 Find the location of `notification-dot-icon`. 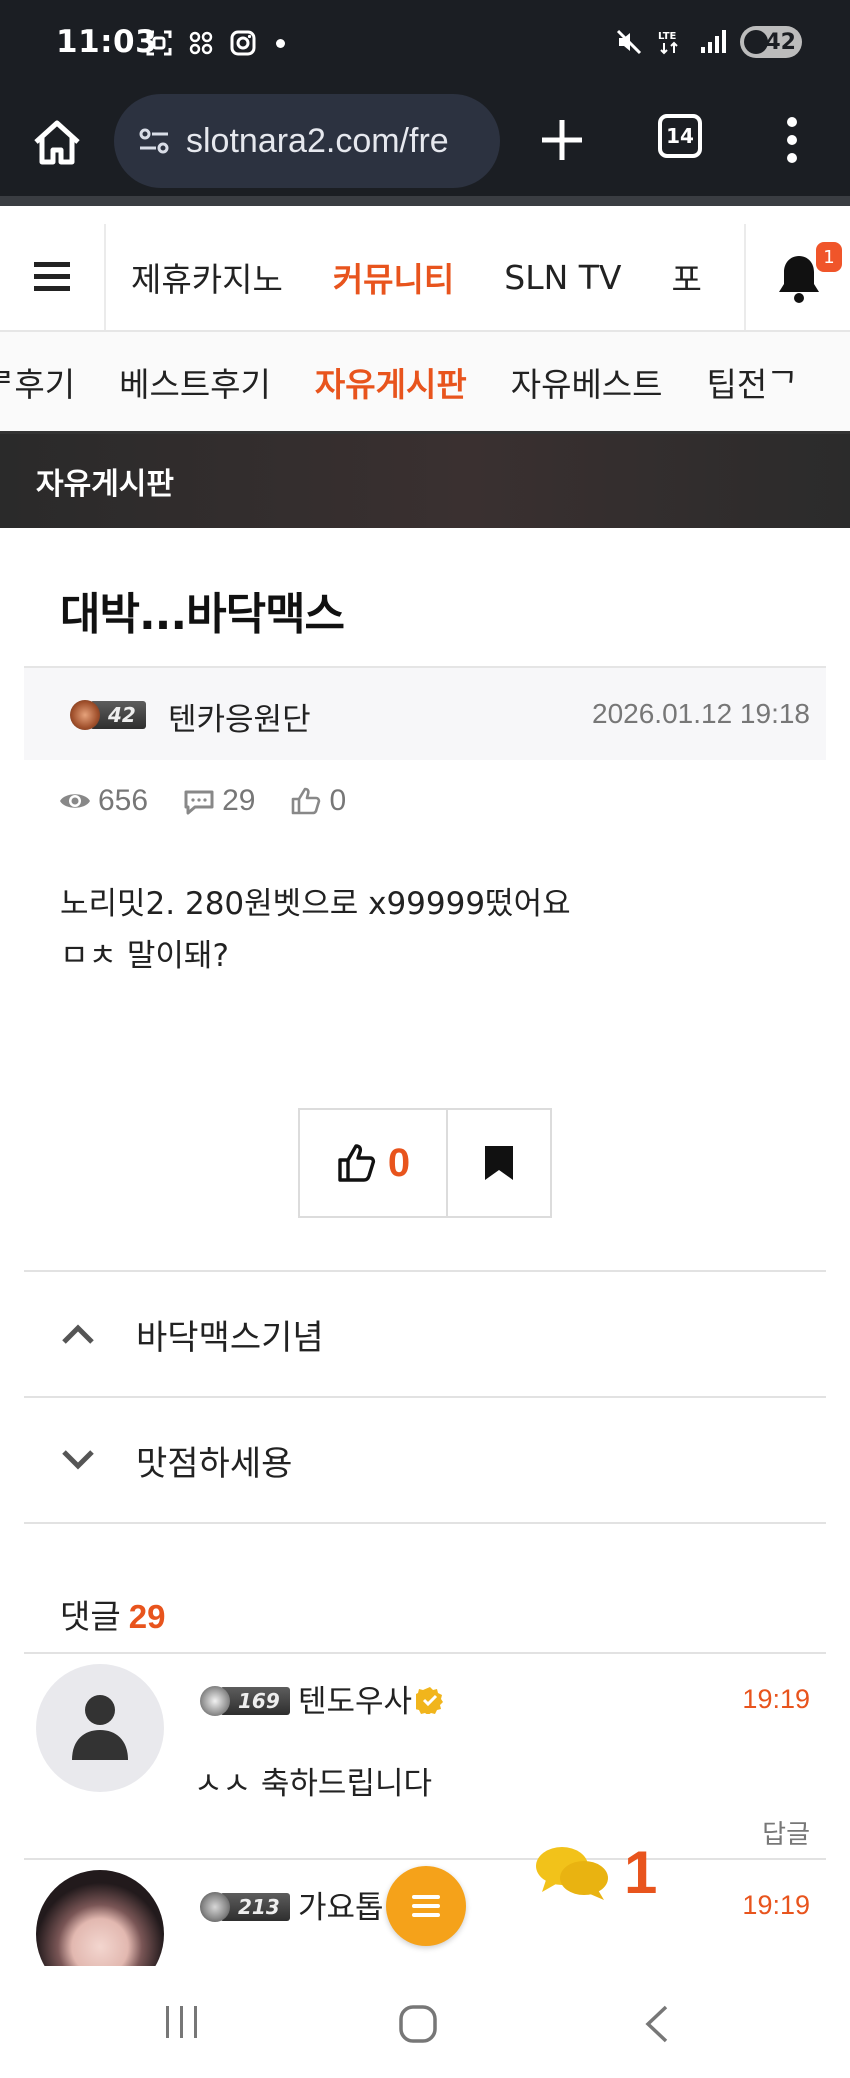

notification-dot-icon is located at coordinates (280, 43).